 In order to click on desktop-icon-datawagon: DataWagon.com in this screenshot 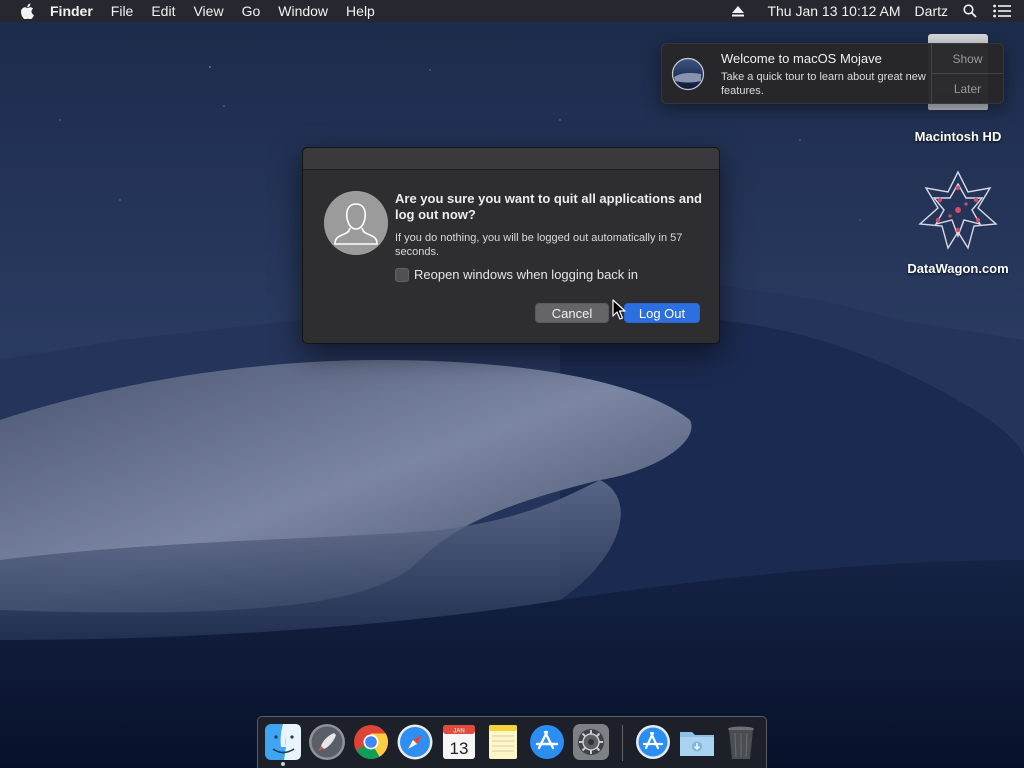, I will do `click(958, 223)`.